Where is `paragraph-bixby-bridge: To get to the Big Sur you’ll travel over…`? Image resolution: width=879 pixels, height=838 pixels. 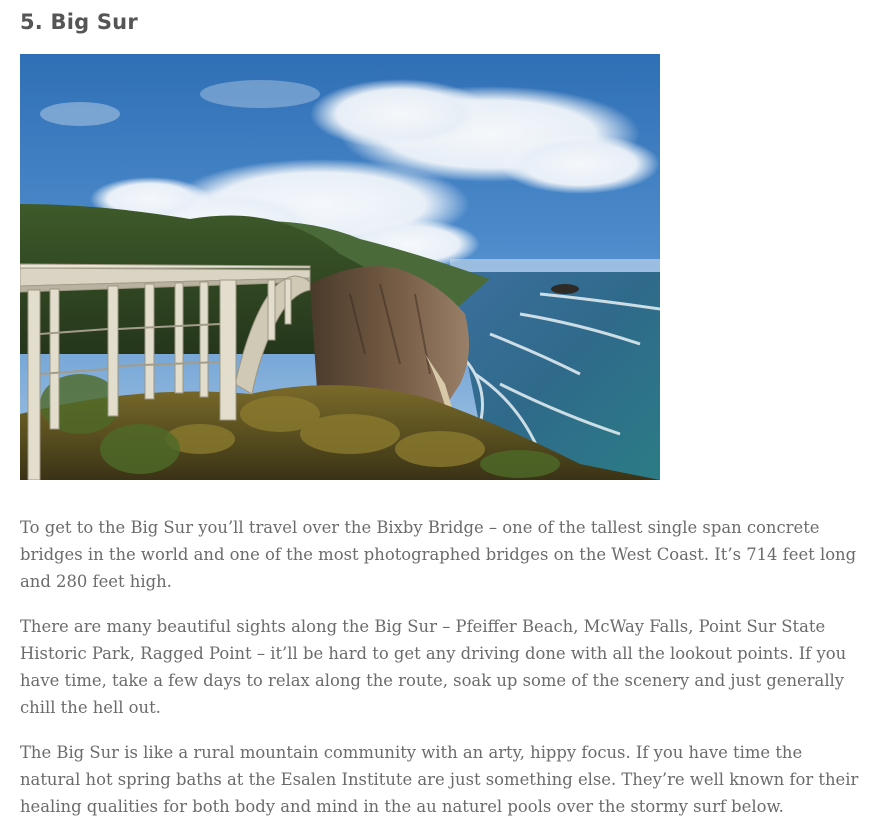 paragraph-bixby-bridge: To get to the Big Sur you’ll travel over… is located at coordinates (438, 554).